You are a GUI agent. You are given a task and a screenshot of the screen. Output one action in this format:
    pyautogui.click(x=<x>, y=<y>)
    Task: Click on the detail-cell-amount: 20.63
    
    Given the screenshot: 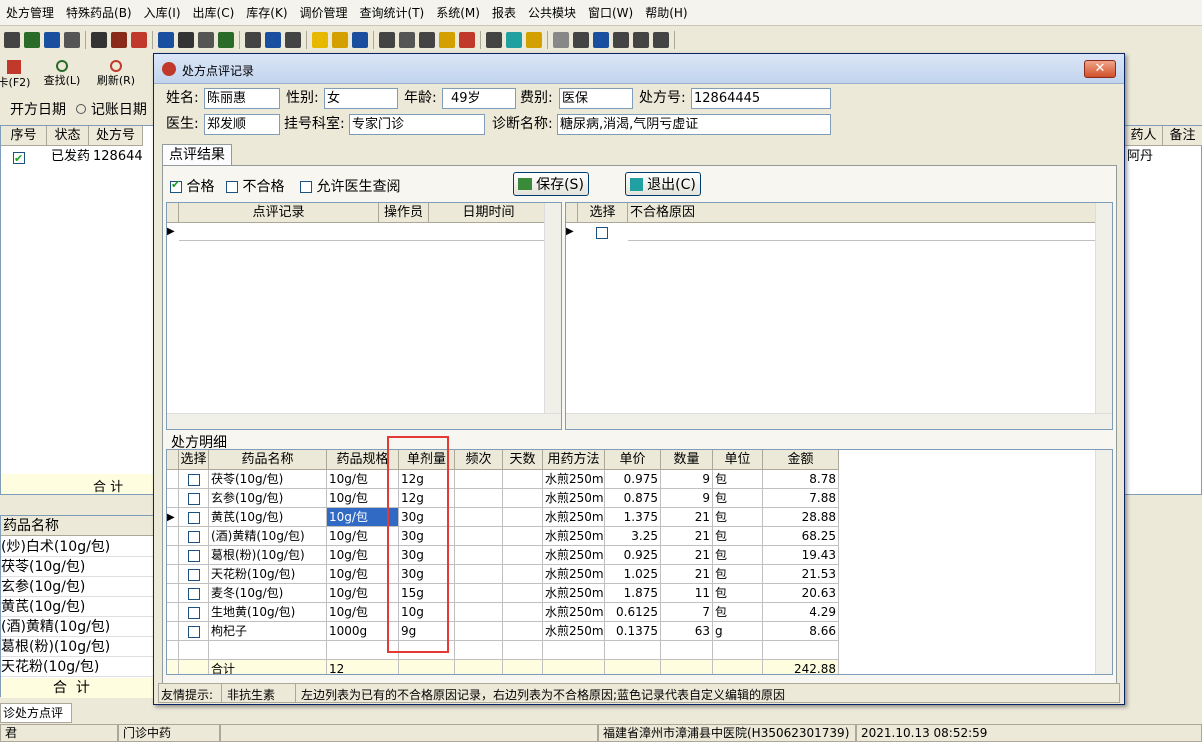 What is the action you would take?
    pyautogui.click(x=801, y=593)
    